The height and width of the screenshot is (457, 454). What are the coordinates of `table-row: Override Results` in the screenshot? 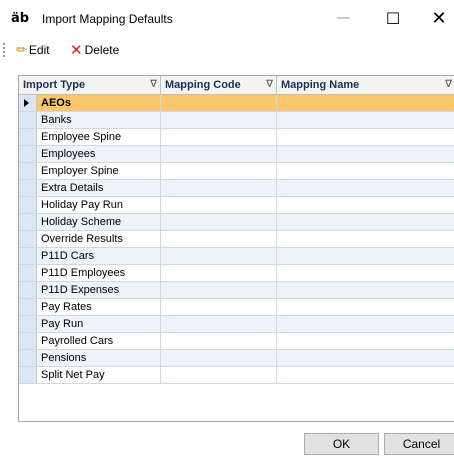 It's located at (236, 239).